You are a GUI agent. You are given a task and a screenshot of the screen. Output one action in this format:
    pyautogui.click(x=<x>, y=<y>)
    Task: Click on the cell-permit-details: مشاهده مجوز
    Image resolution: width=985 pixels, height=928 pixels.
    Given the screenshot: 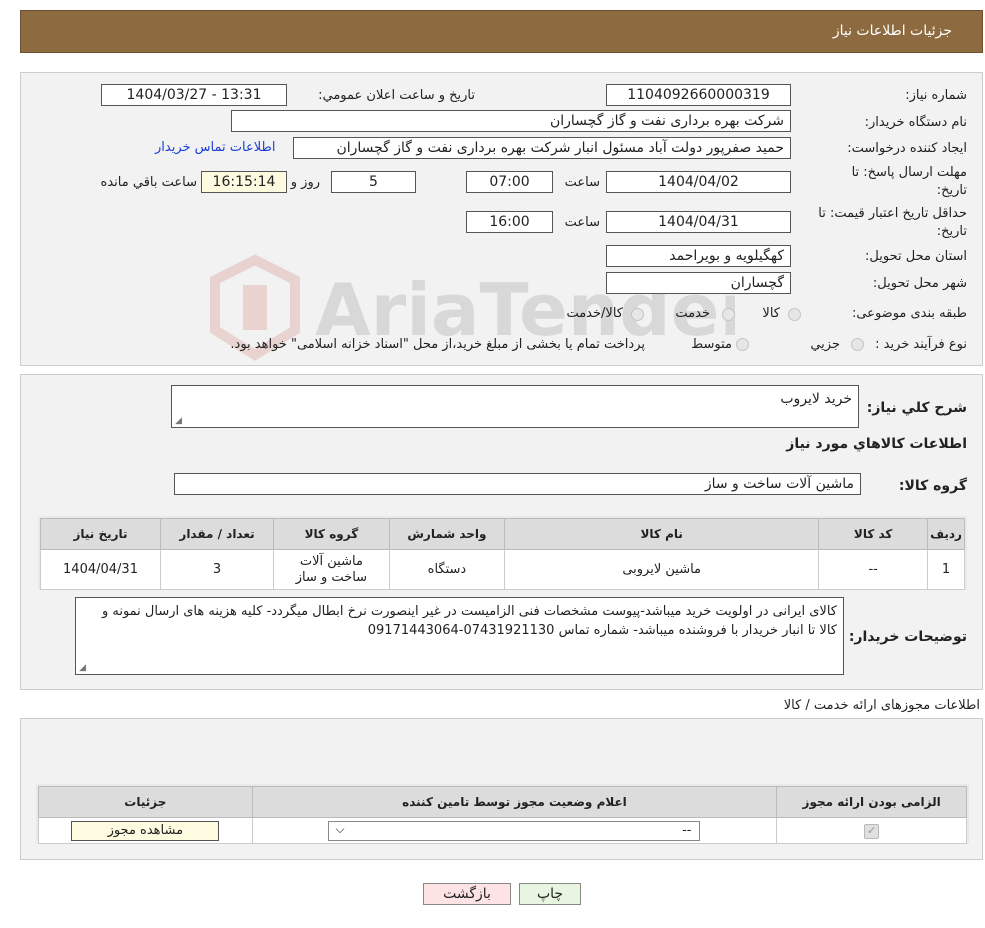 What is the action you would take?
    pyautogui.click(x=145, y=830)
    